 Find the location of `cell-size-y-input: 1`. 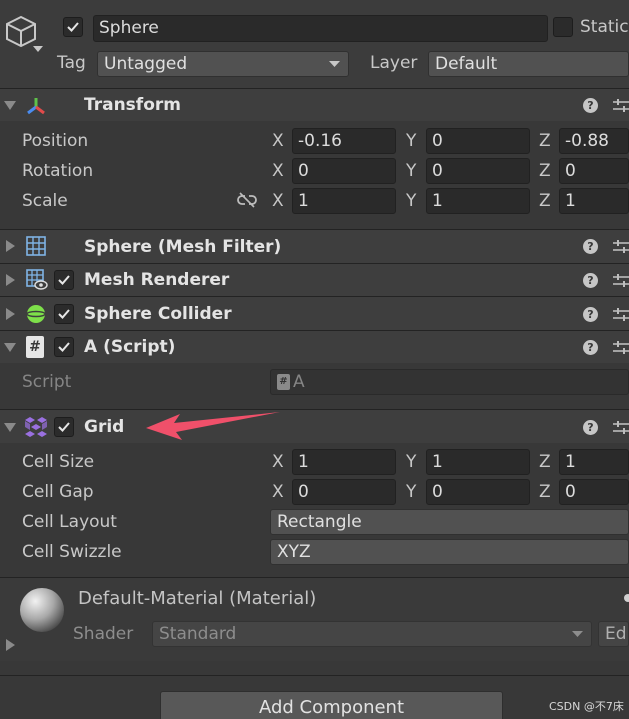

cell-size-y-input: 1 is located at coordinates (478, 462).